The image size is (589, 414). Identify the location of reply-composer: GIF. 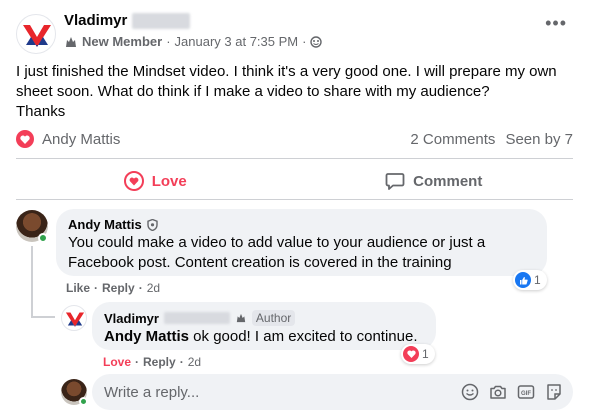
(332, 392).